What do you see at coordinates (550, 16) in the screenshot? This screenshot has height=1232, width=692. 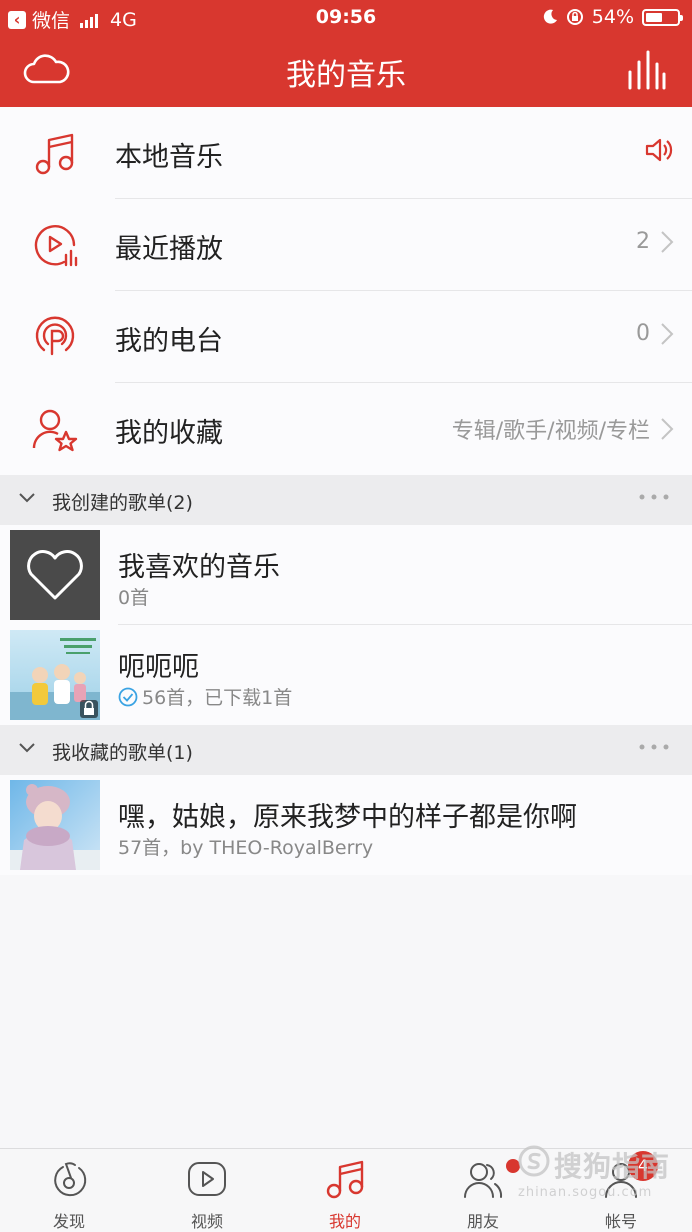 I see `moon-icon` at bounding box center [550, 16].